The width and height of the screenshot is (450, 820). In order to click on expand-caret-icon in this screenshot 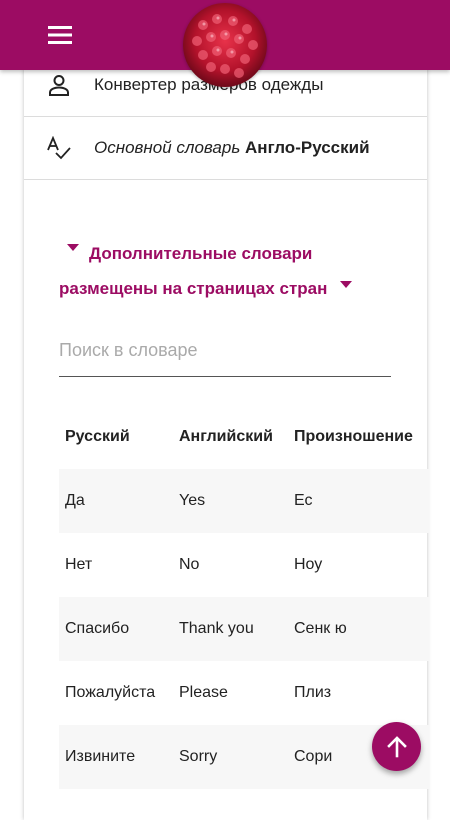, I will do `click(346, 284)`.